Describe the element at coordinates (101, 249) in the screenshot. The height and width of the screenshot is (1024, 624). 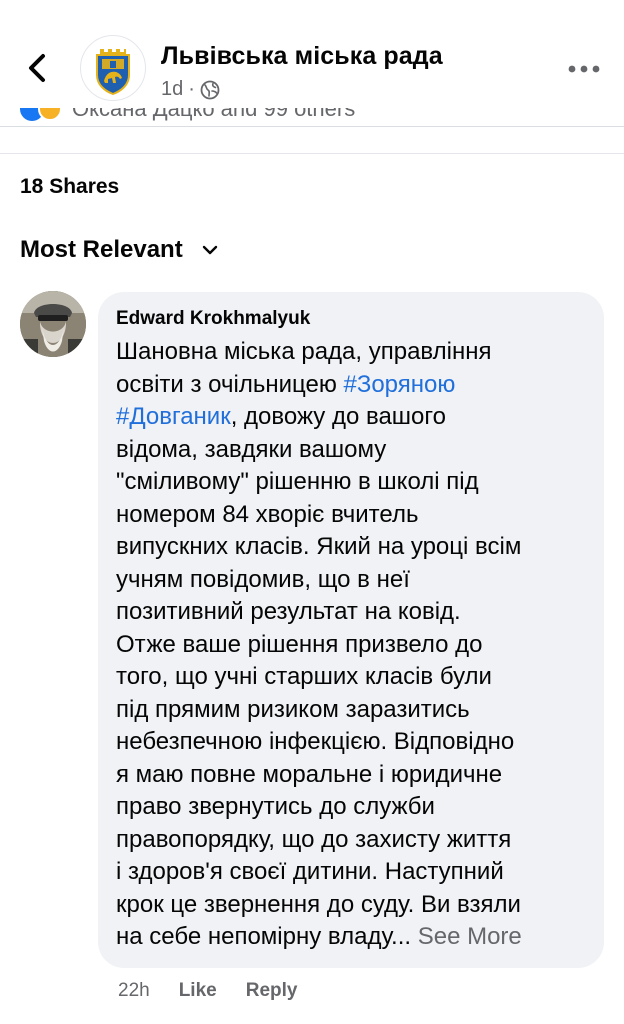
I see `sort-label: Most Relevant` at that location.